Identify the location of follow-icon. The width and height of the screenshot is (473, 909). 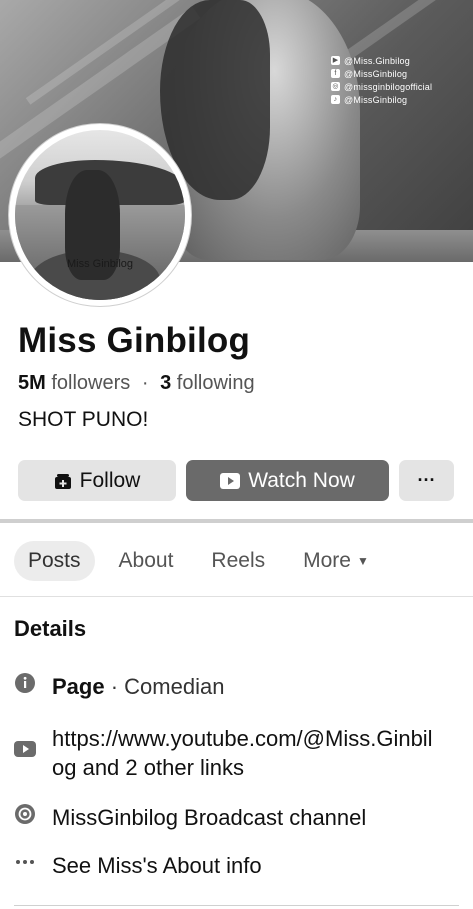
(63, 481).